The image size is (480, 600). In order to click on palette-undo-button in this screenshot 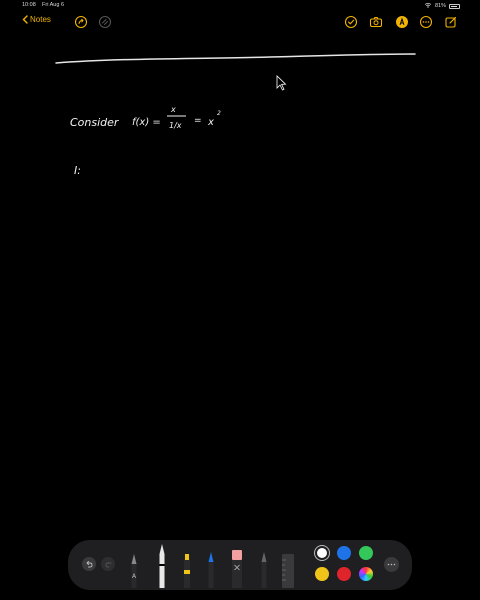, I will do `click(89, 564)`.